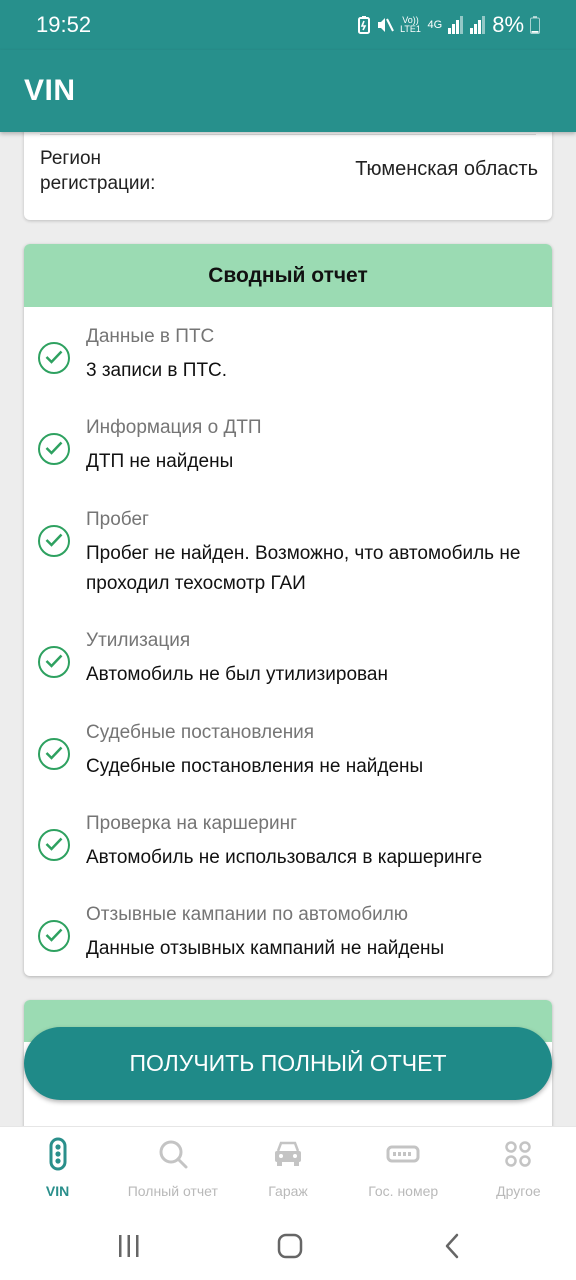 Image resolution: width=576 pixels, height=1280 pixels. I want to click on item-title: Проверка на каршеринг, so click(191, 823).